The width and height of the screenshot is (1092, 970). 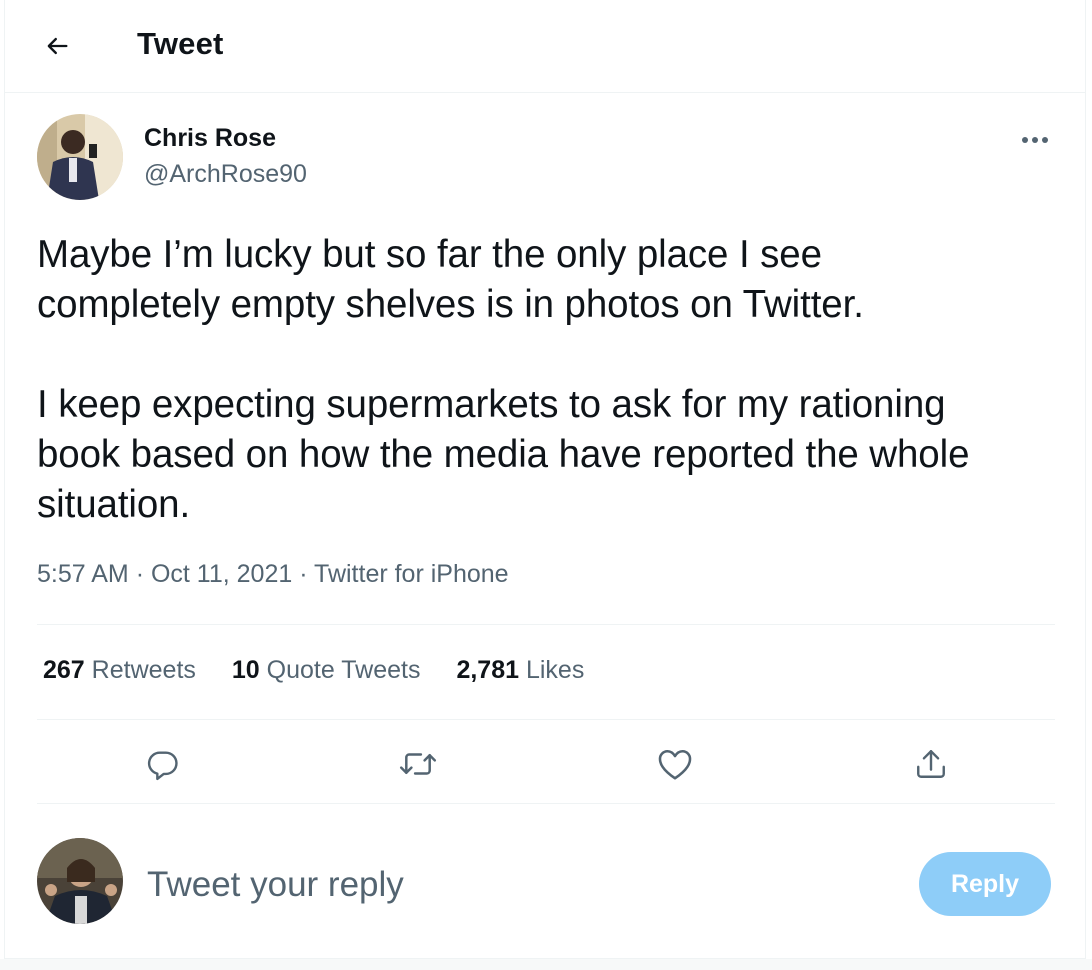 I want to click on back-button, so click(x=57, y=46).